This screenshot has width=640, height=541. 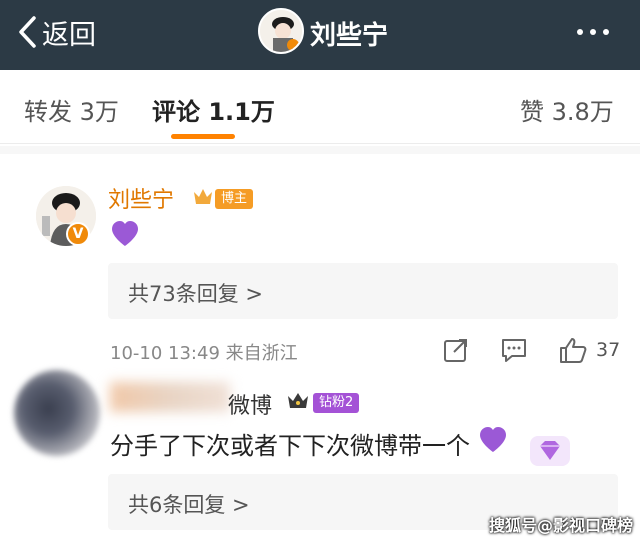 What do you see at coordinates (336, 403) in the screenshot?
I see `fan-badge: 钻粉2` at bounding box center [336, 403].